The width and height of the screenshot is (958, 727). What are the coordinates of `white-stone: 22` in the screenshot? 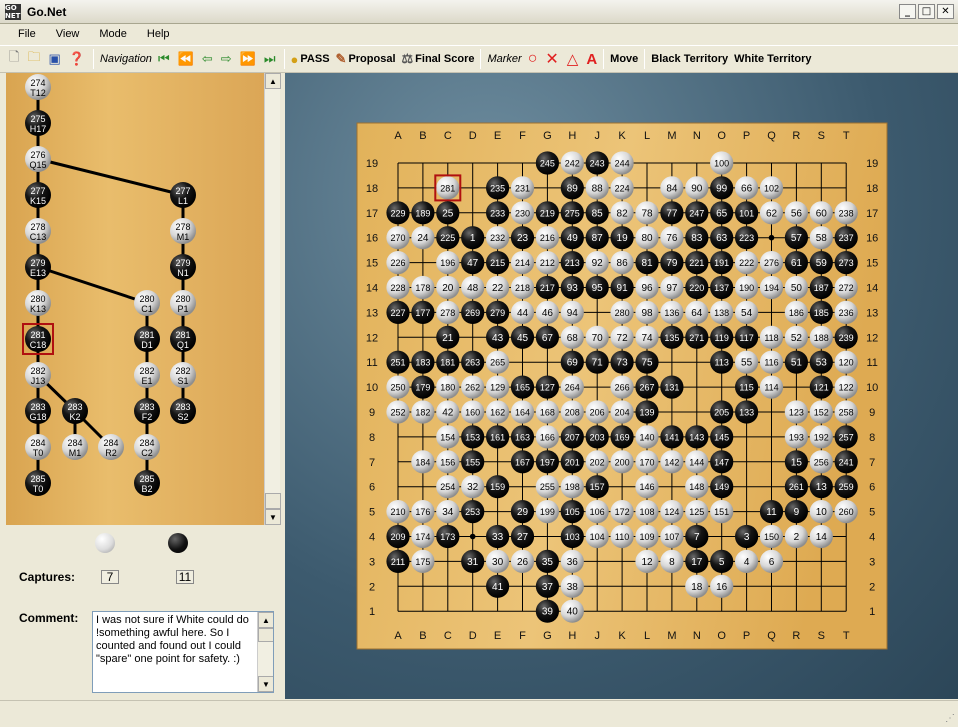 It's located at (498, 287).